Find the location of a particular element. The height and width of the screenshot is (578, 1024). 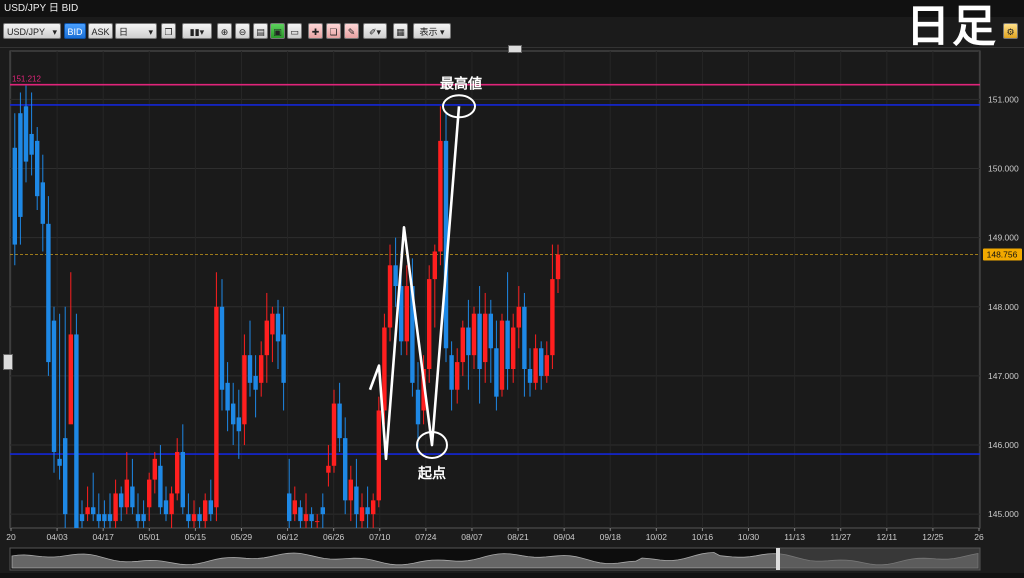

x-tick-label: 11/27 is located at coordinates (840, 537).